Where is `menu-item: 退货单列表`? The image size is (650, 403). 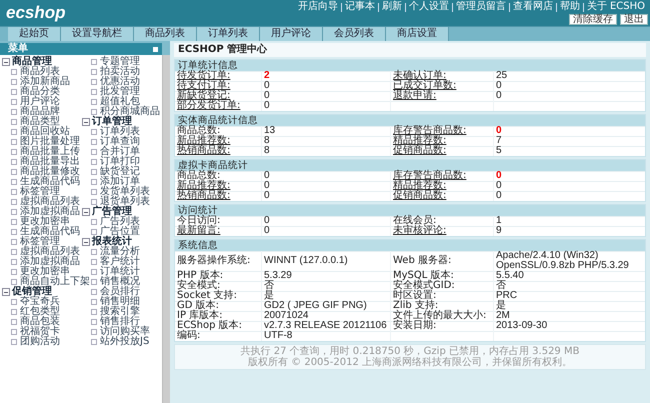 menu-item: 退货单列表 is located at coordinates (125, 202).